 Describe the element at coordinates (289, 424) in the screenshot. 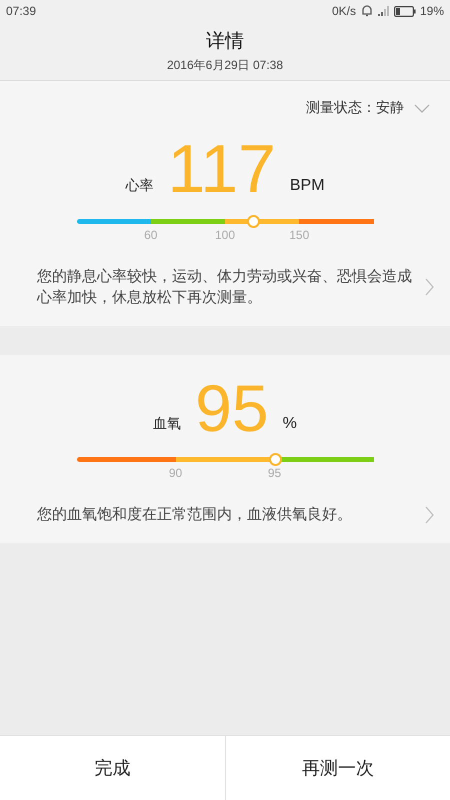

I see `metric-unit: %` at that location.